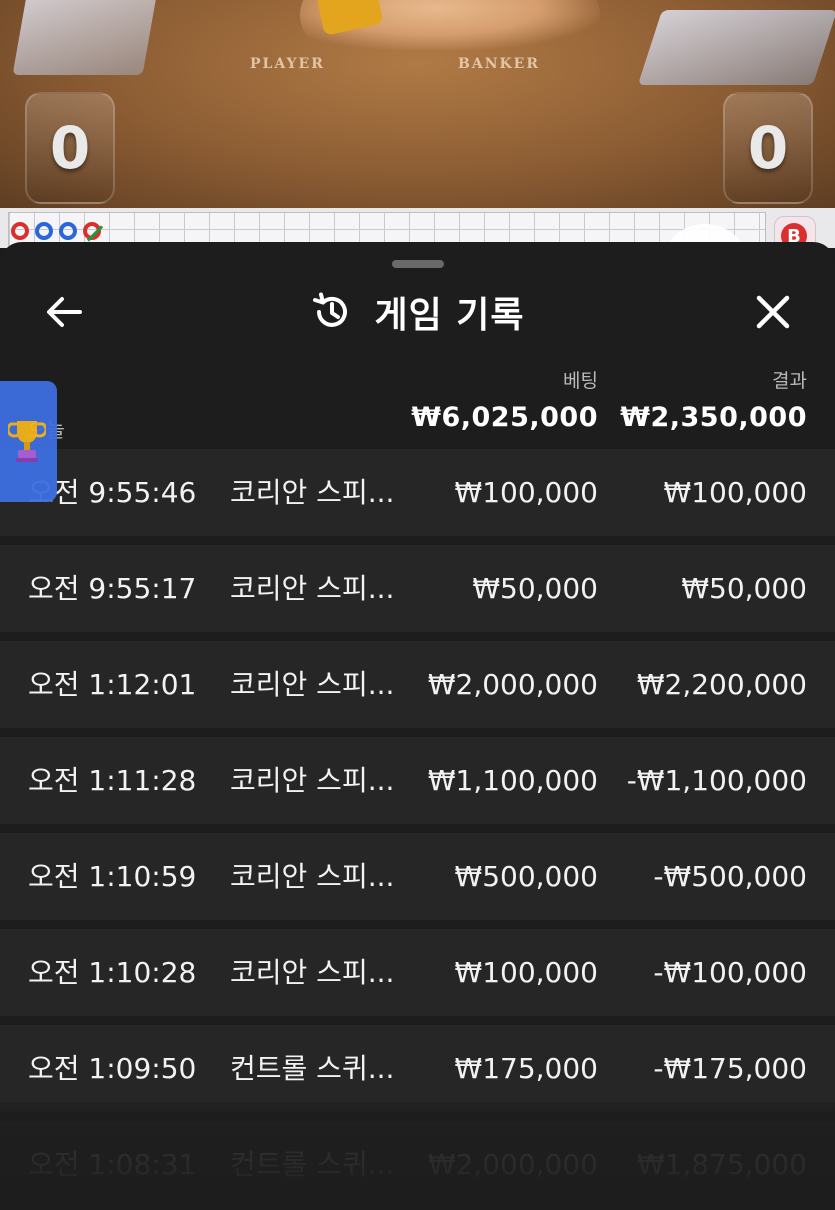 The height and width of the screenshot is (1210, 835). Describe the element at coordinates (768, 148) in the screenshot. I see `banker-score: 0` at that location.